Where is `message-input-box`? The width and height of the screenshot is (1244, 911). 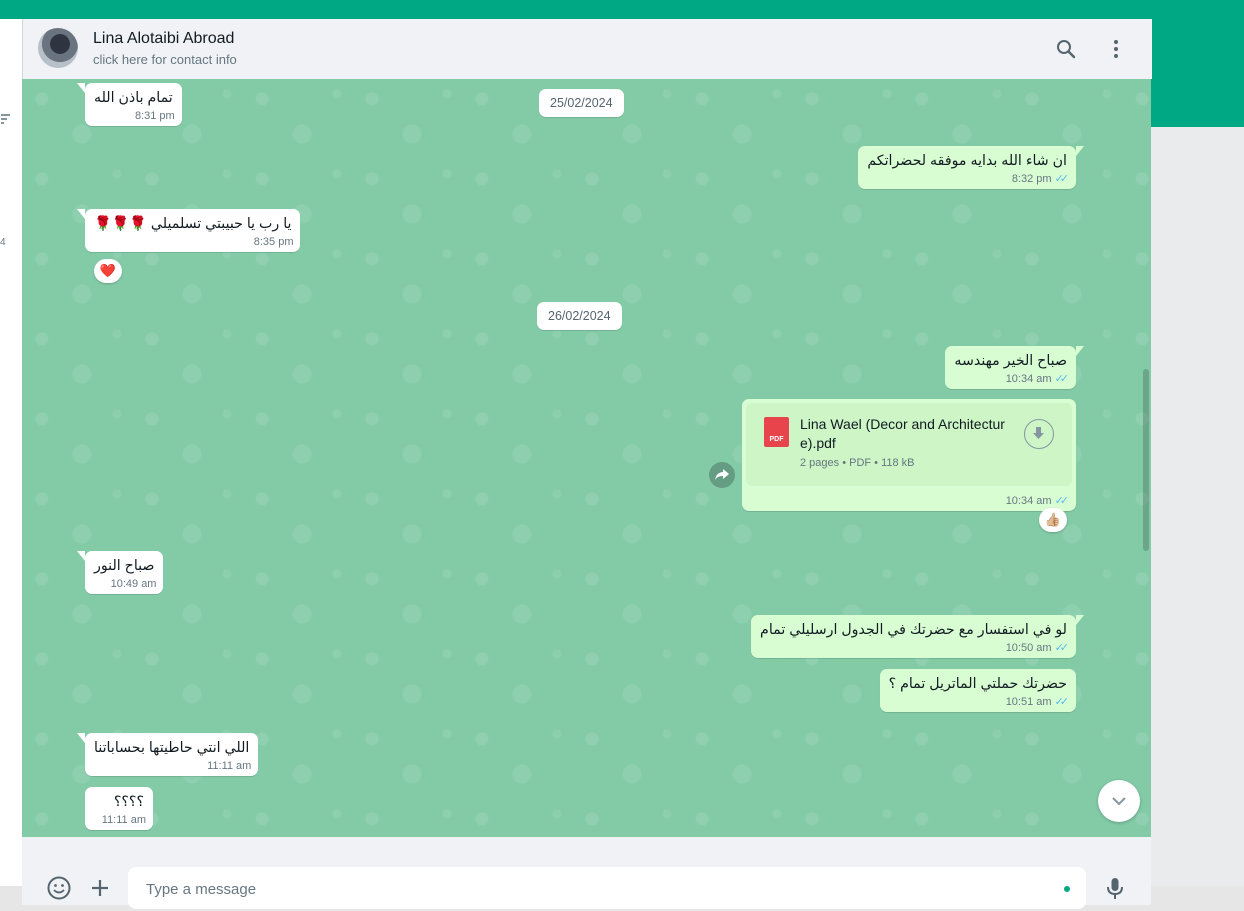
message-input-box is located at coordinates (607, 889).